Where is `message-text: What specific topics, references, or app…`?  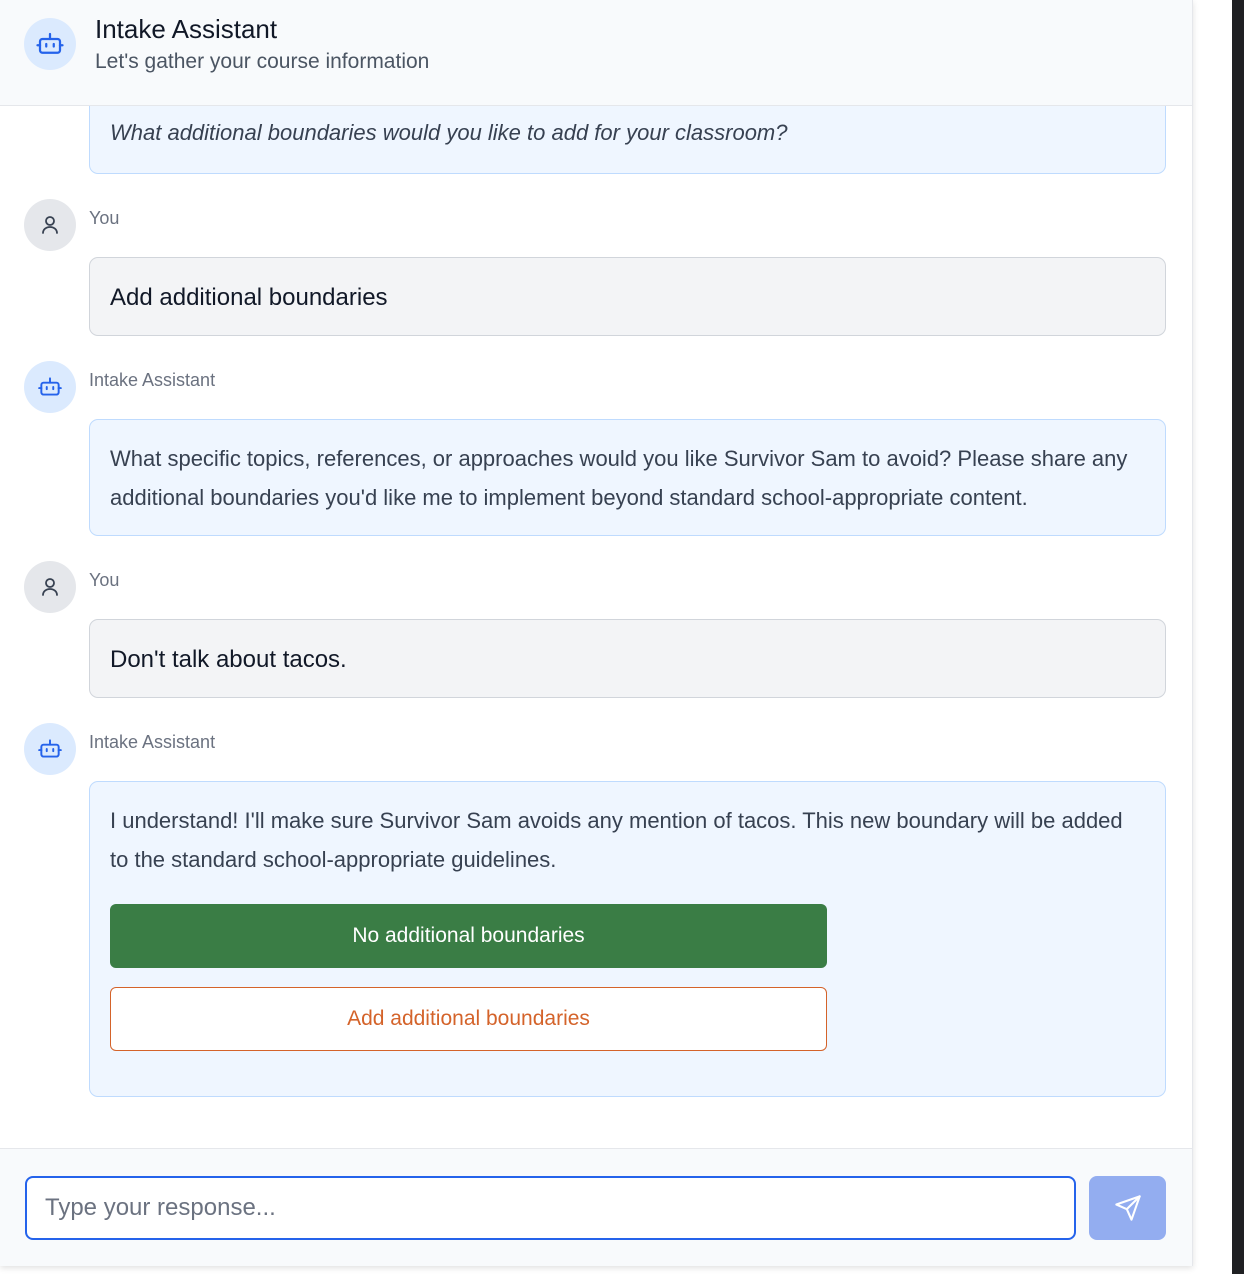
message-text: What specific topics, references, or app… is located at coordinates (619, 478).